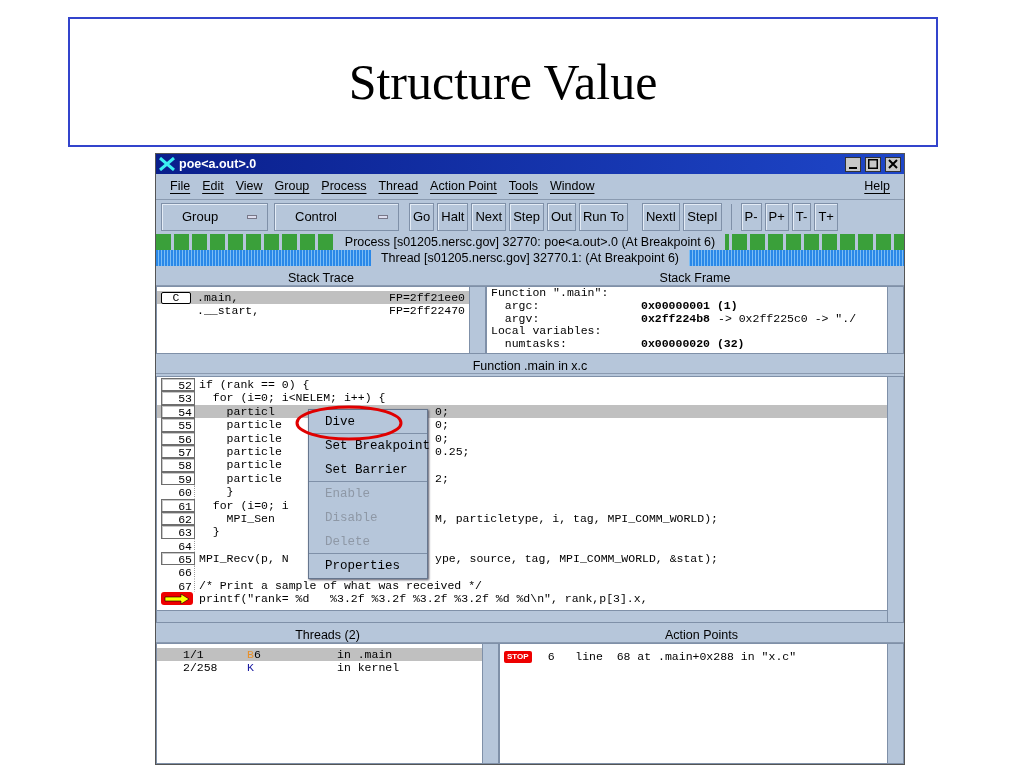 The width and height of the screenshot is (1024, 768). Describe the element at coordinates (503, 82) in the screenshot. I see `slide-title: Structure Value` at that location.